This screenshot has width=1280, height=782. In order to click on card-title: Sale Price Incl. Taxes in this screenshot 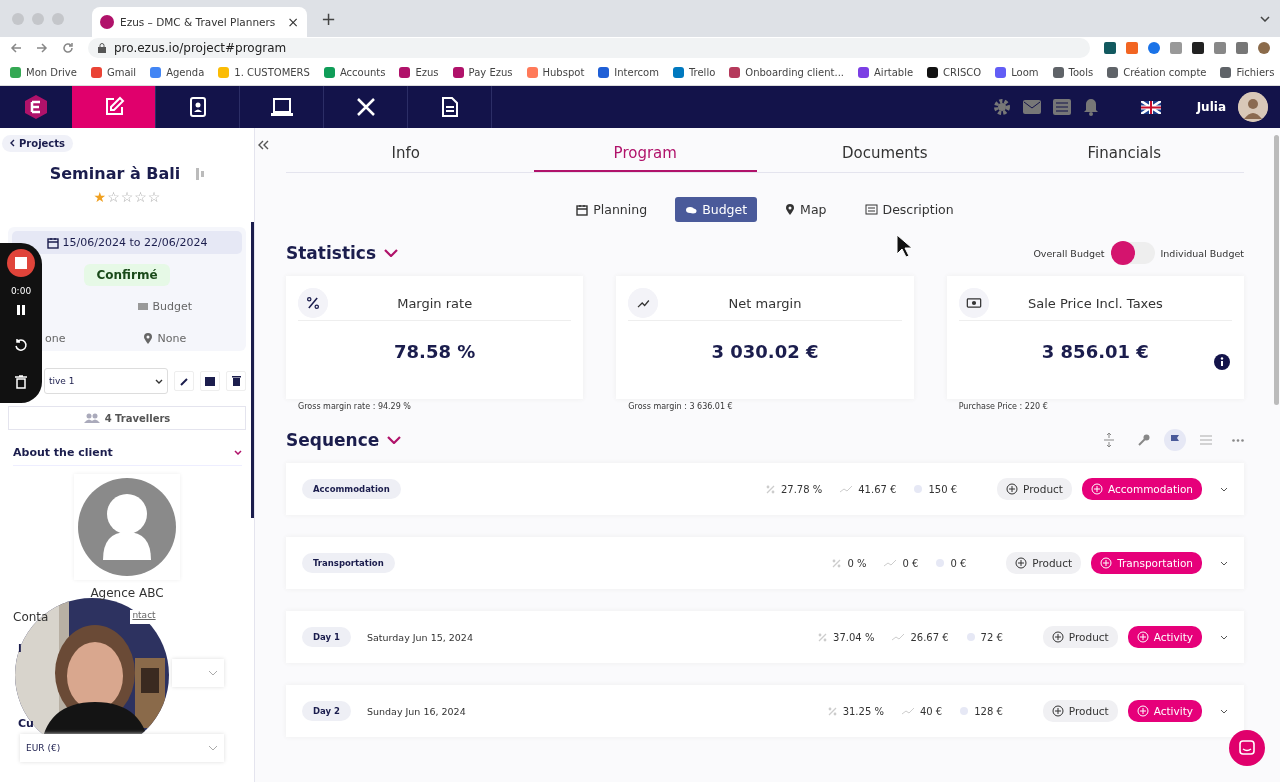, I will do `click(1095, 303)`.